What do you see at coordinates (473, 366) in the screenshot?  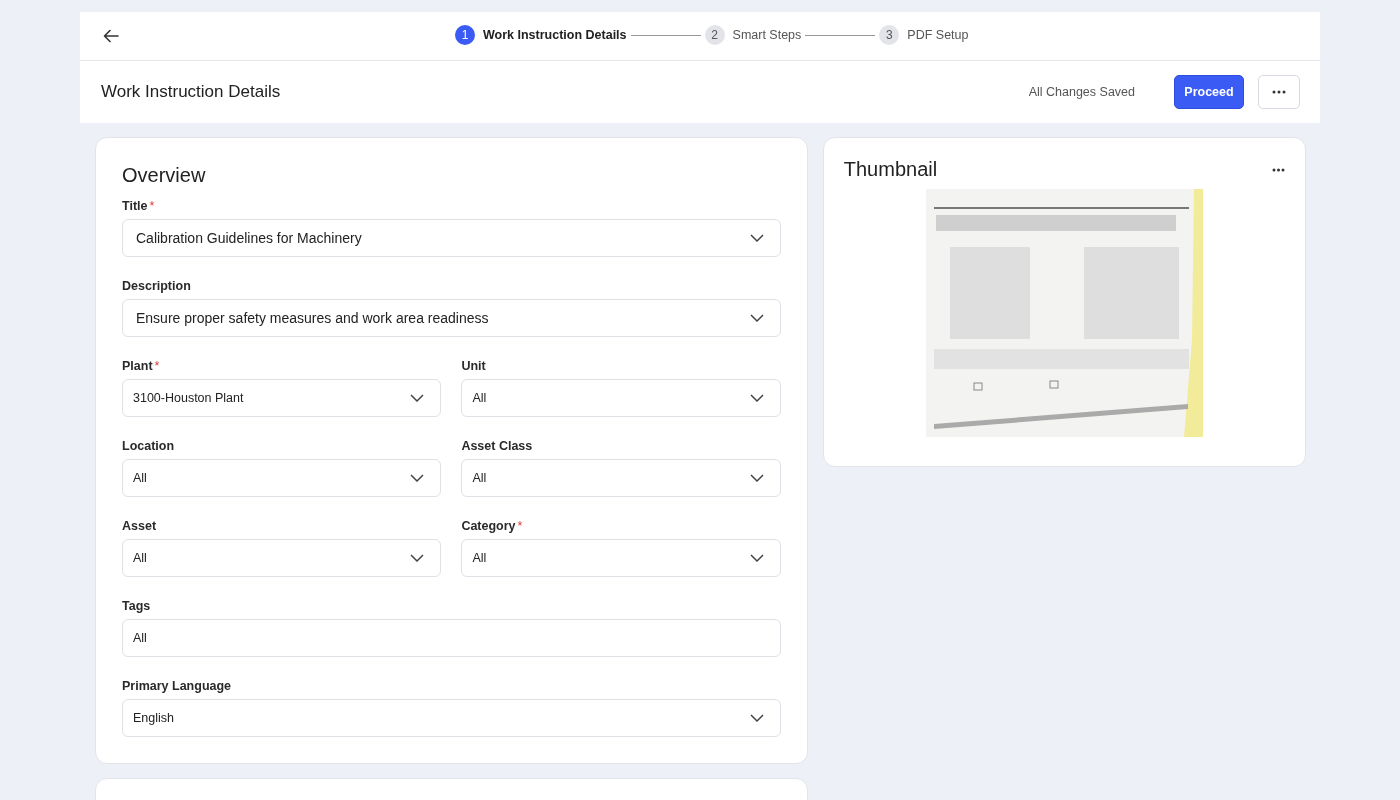 I see `field-label: Unit` at bounding box center [473, 366].